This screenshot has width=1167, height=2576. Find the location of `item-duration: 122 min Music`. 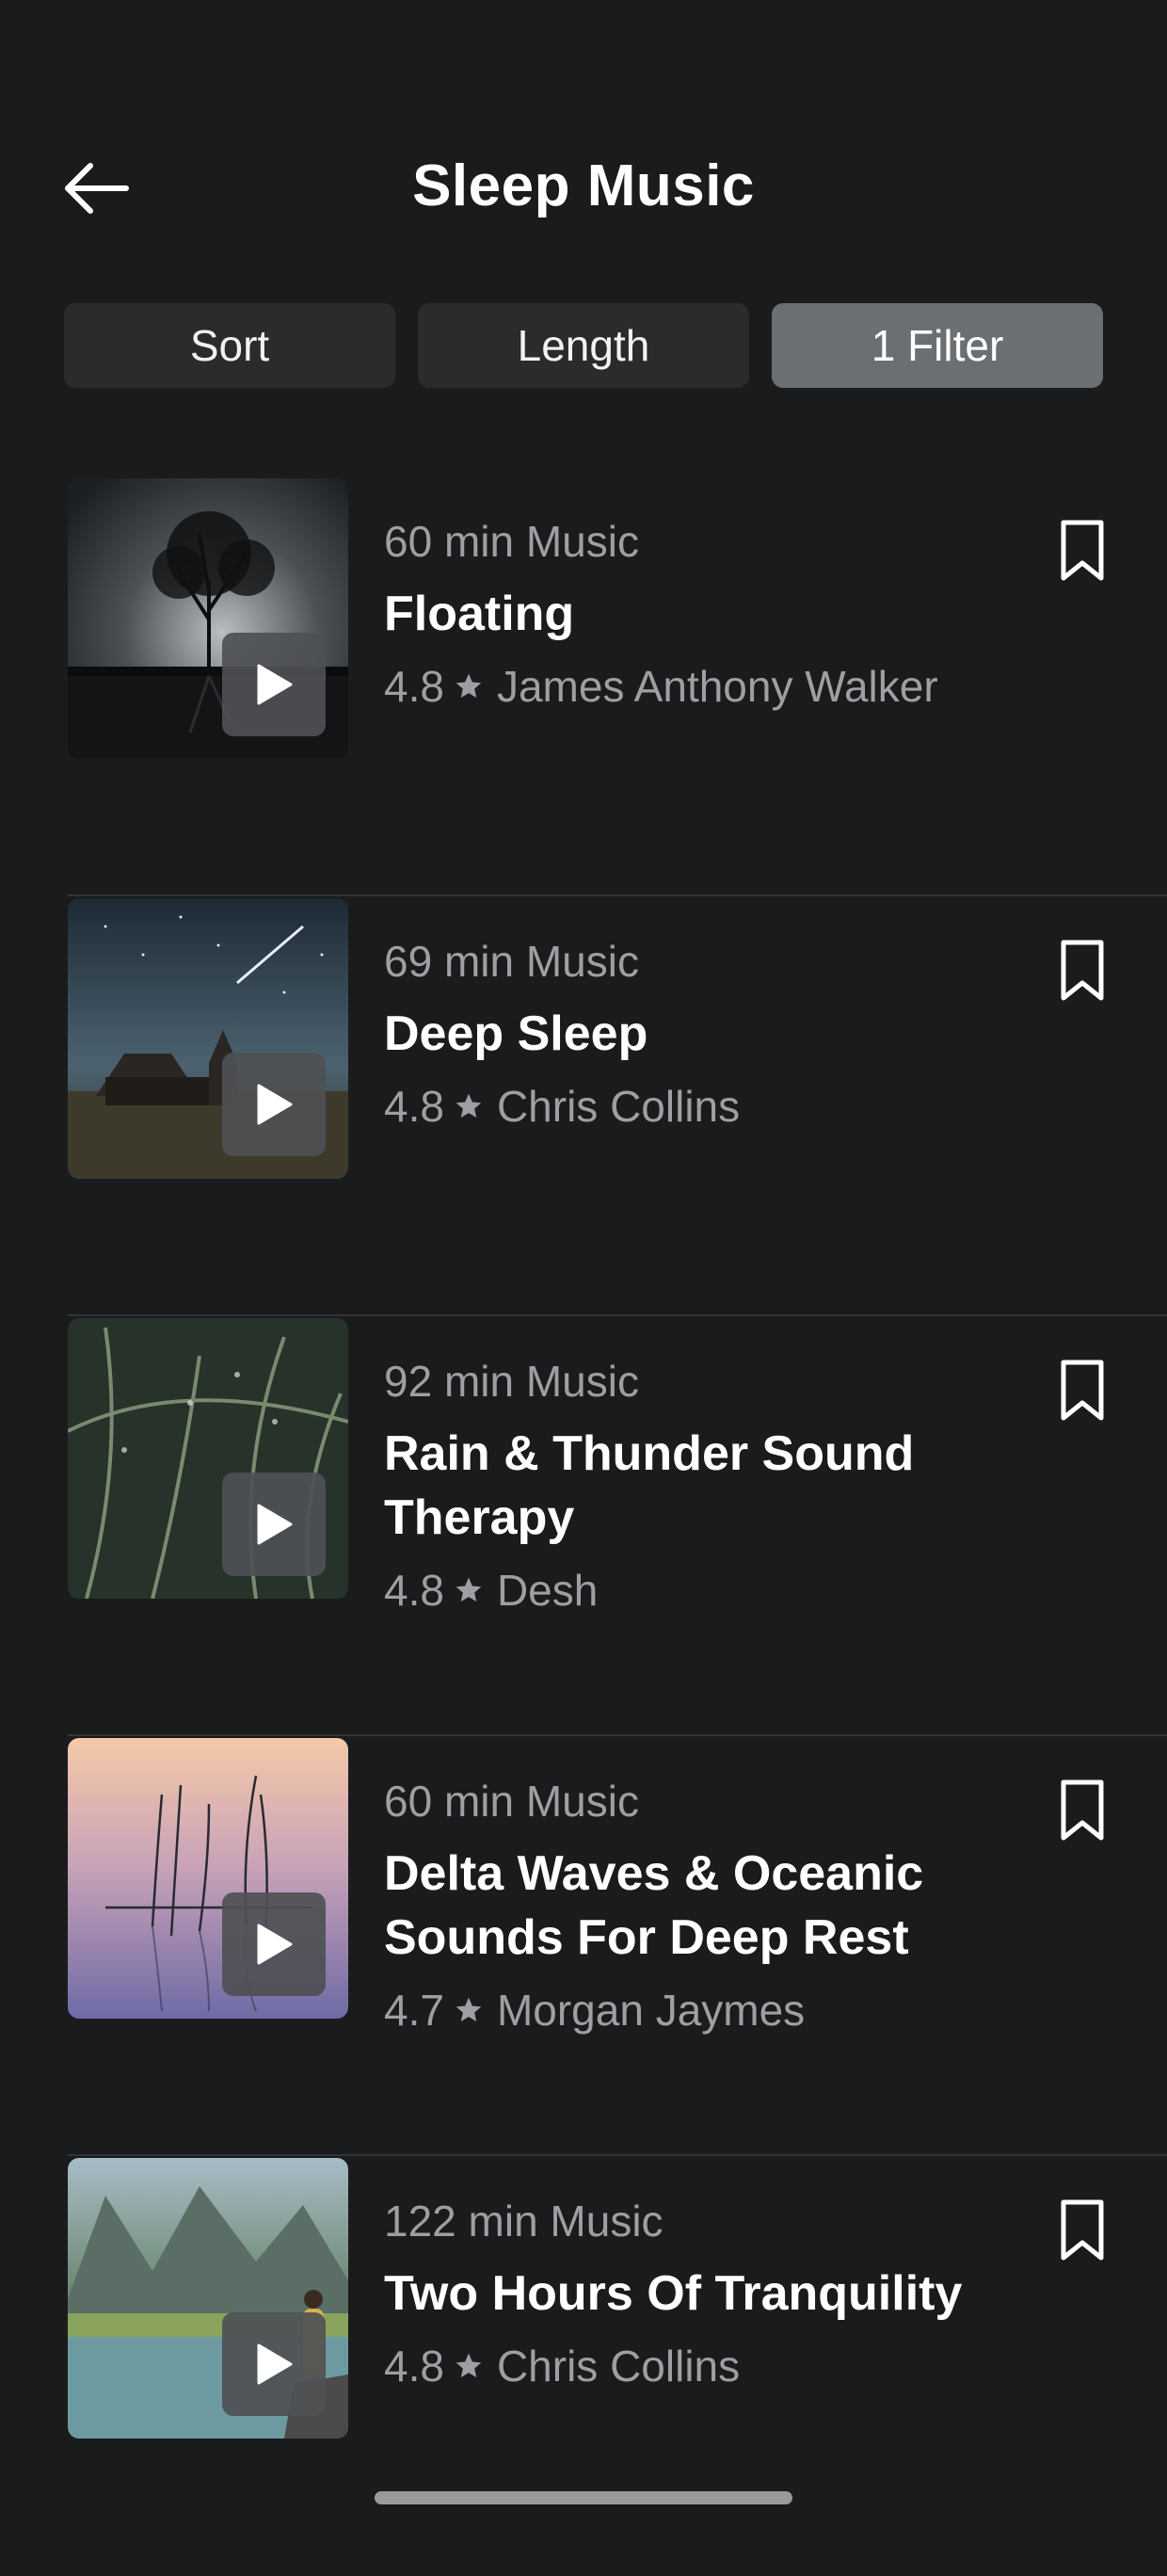

item-duration: 122 min Music is located at coordinates (523, 2221).